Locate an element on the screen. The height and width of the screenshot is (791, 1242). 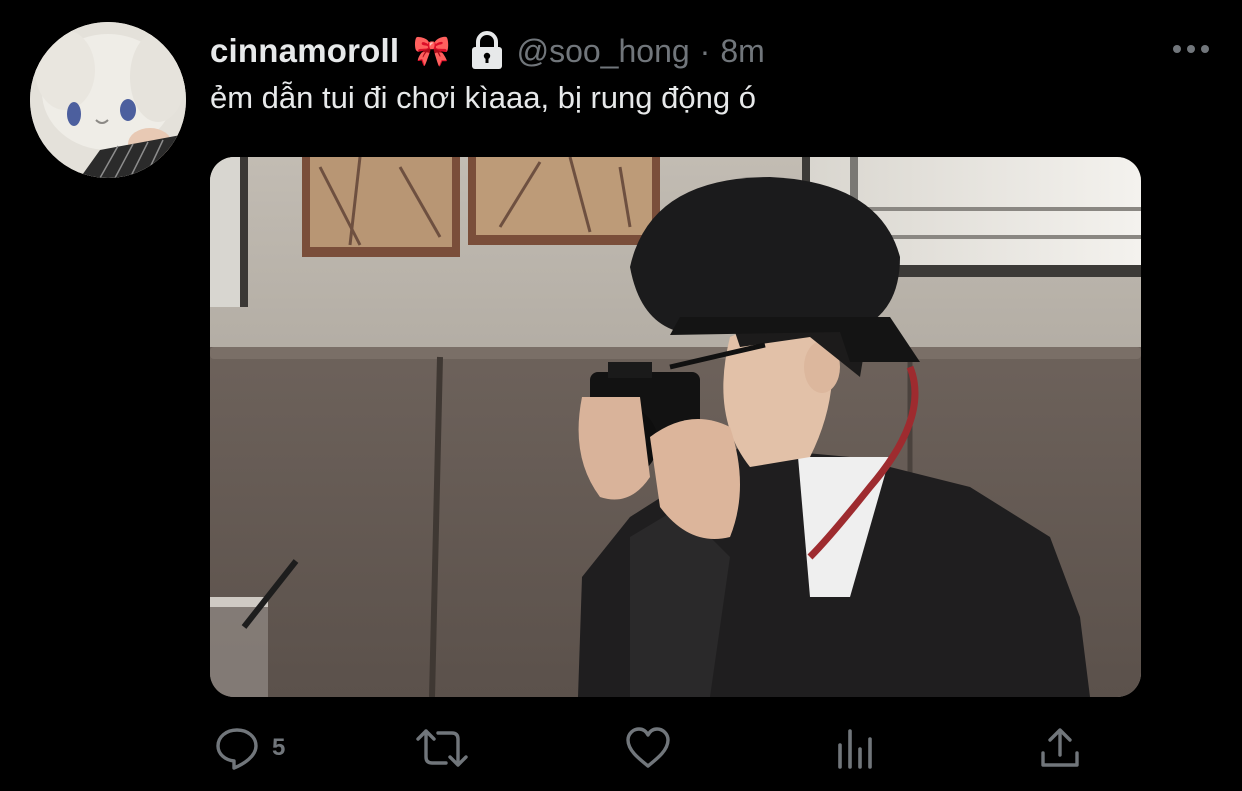
share-icon is located at coordinates (1060, 748).